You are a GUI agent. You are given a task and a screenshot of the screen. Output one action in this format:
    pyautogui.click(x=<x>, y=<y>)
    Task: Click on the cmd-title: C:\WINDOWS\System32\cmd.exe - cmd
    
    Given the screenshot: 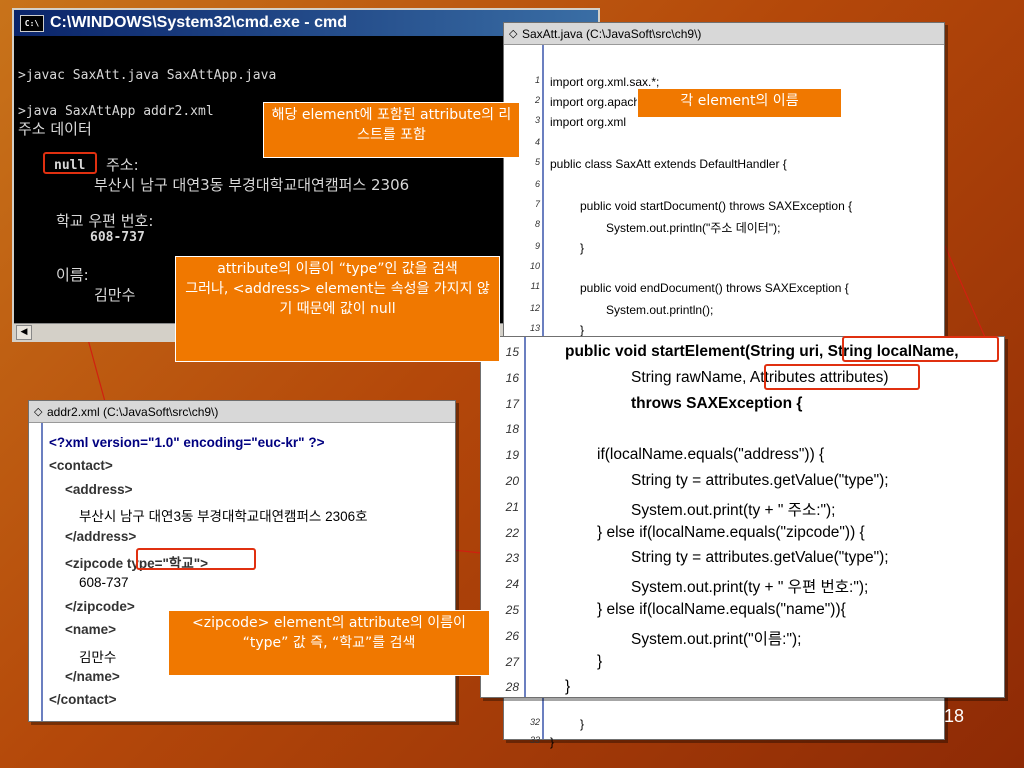 What is the action you would take?
    pyautogui.click(x=198, y=22)
    